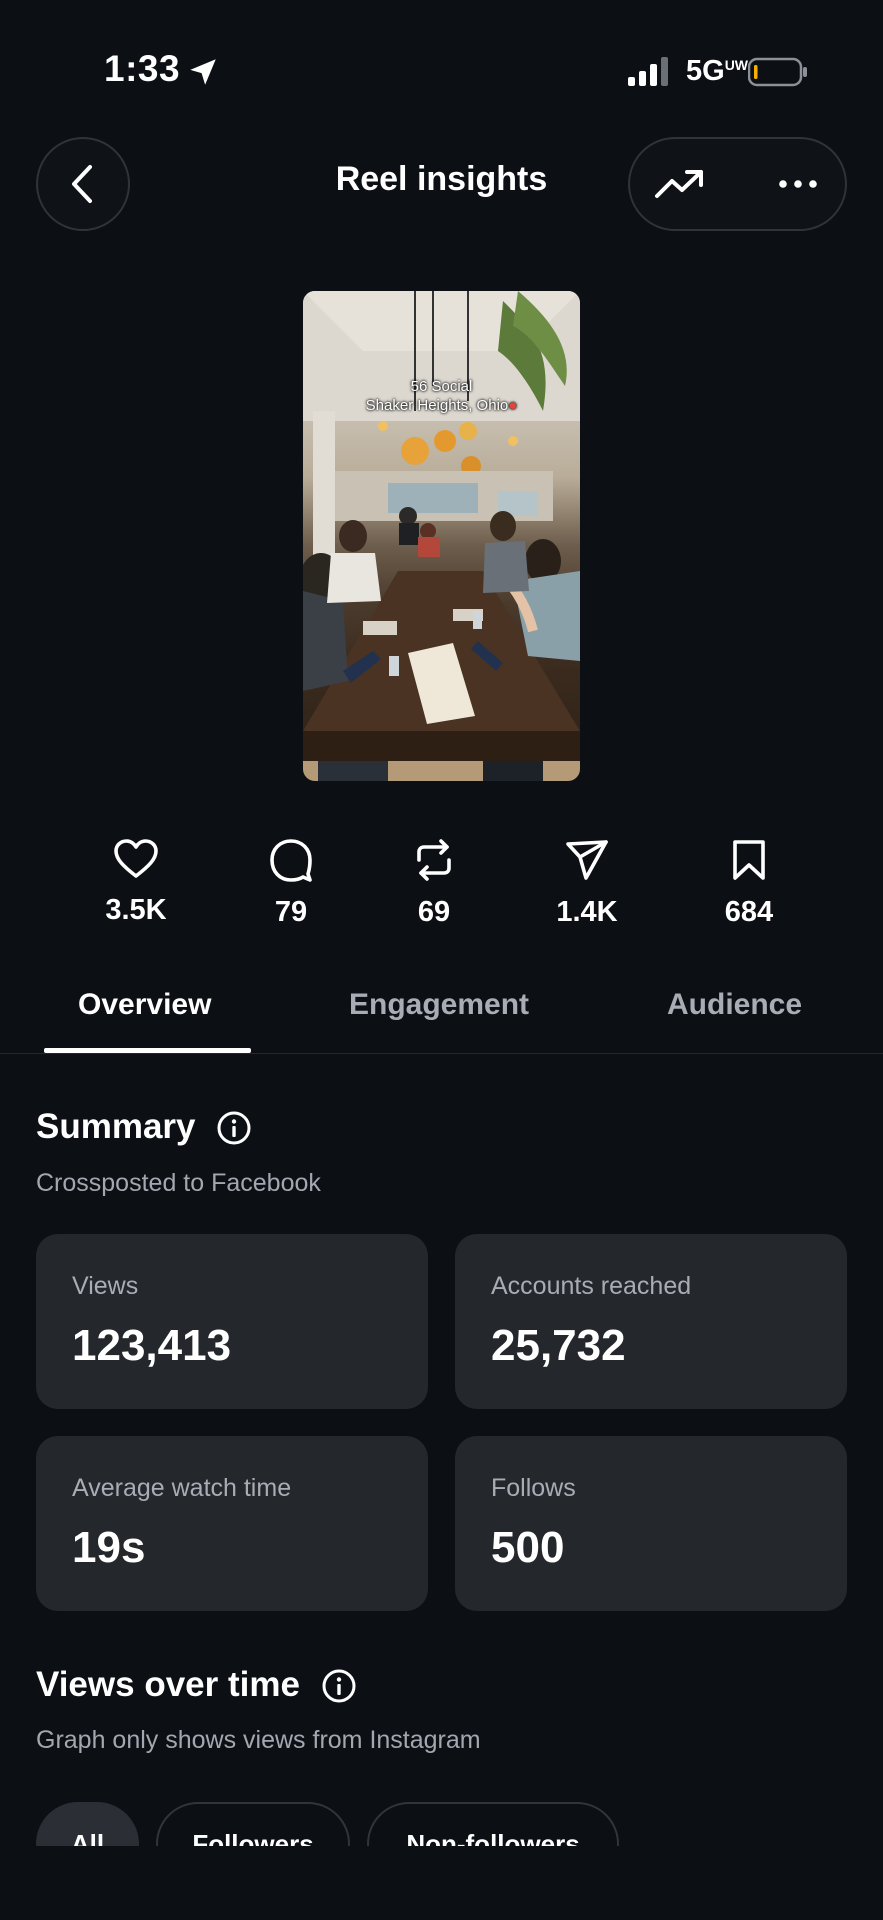  What do you see at coordinates (178, 1183) in the screenshot?
I see `summary-subtitle: Crossposted to Facebook` at bounding box center [178, 1183].